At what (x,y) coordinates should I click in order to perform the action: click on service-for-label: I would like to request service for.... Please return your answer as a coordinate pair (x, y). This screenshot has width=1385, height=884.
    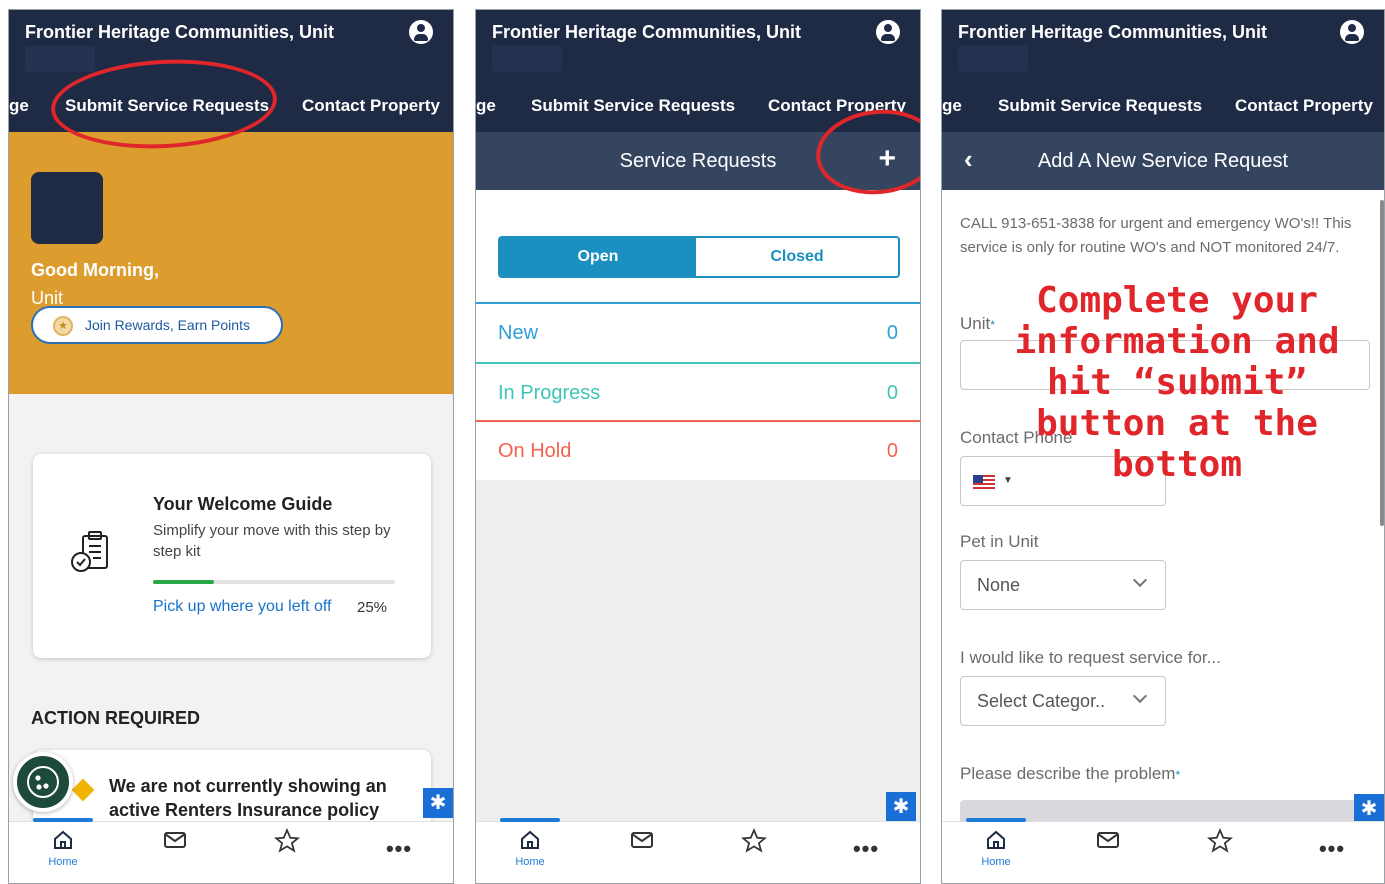
    Looking at the image, I should click on (1090, 657).